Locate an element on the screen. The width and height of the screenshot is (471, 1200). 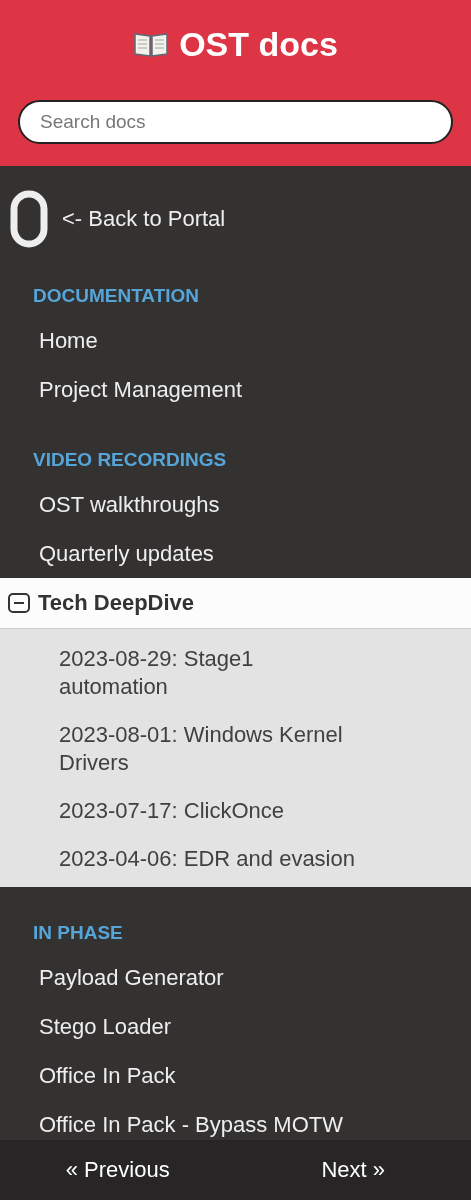
next-link: Next » is located at coordinates (353, 1170).